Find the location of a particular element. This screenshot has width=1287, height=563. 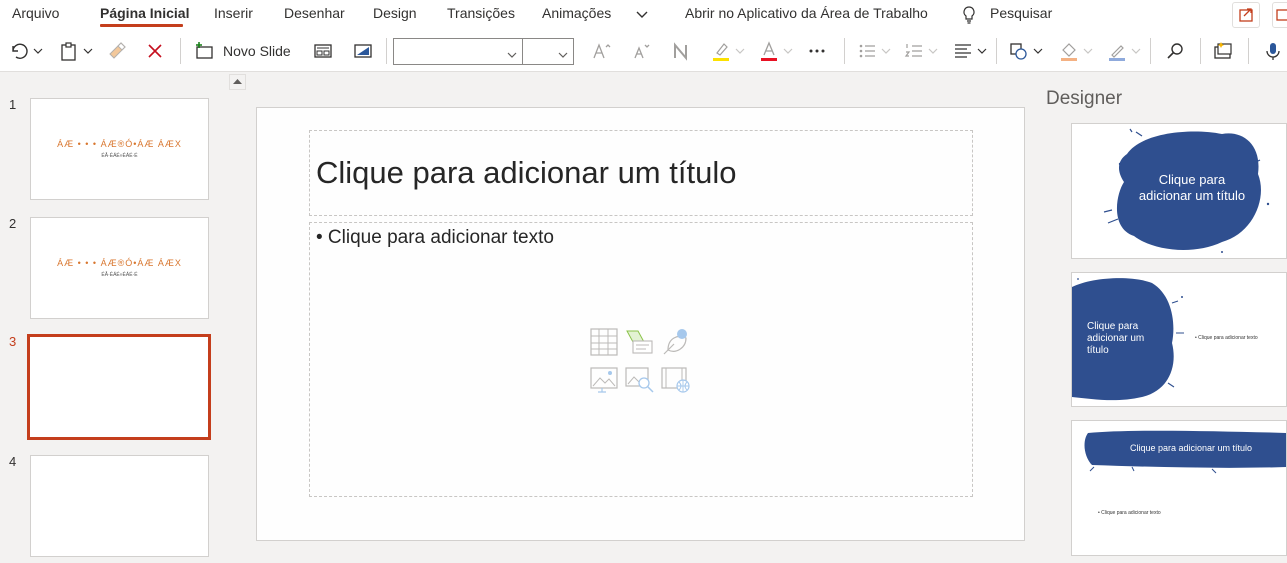

more-options-button is located at coordinates (817, 51).